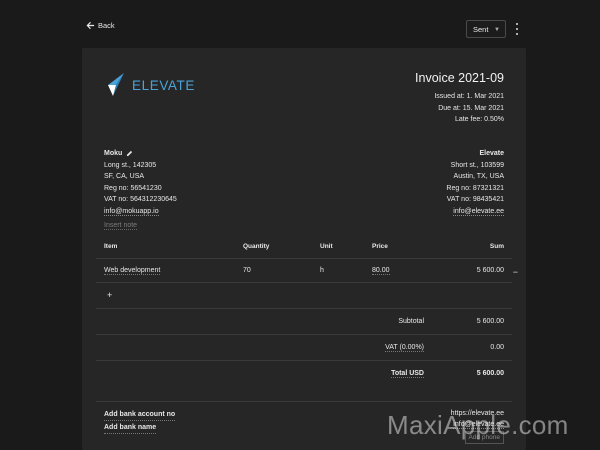 The width and height of the screenshot is (600, 450). I want to click on item-sum: 5 600.00, so click(490, 270).